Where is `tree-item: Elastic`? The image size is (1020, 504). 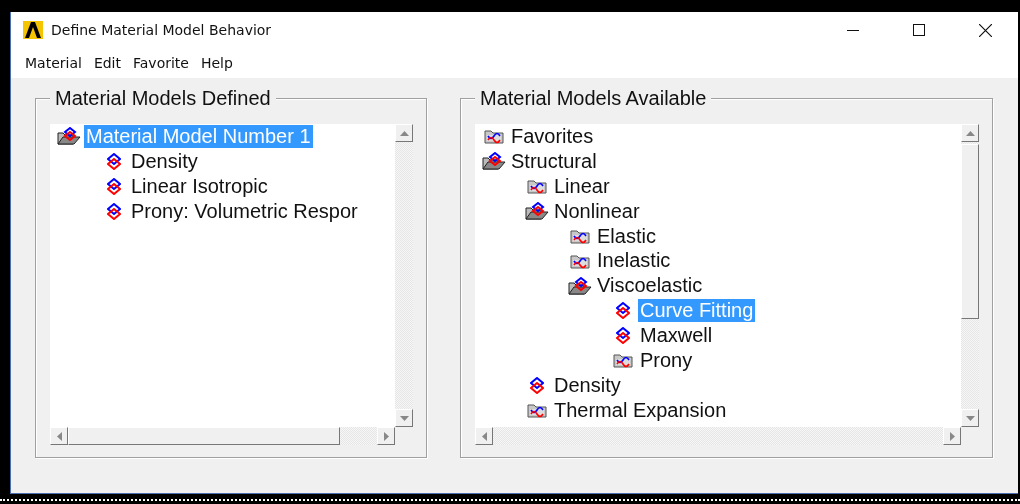 tree-item: Elastic is located at coordinates (626, 236).